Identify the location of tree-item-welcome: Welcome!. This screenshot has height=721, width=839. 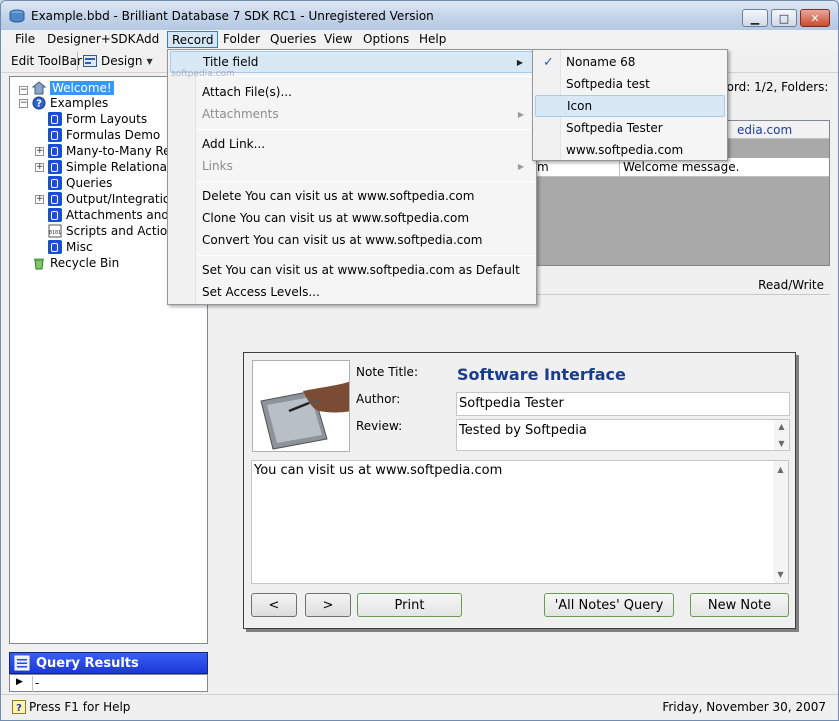
(73, 88).